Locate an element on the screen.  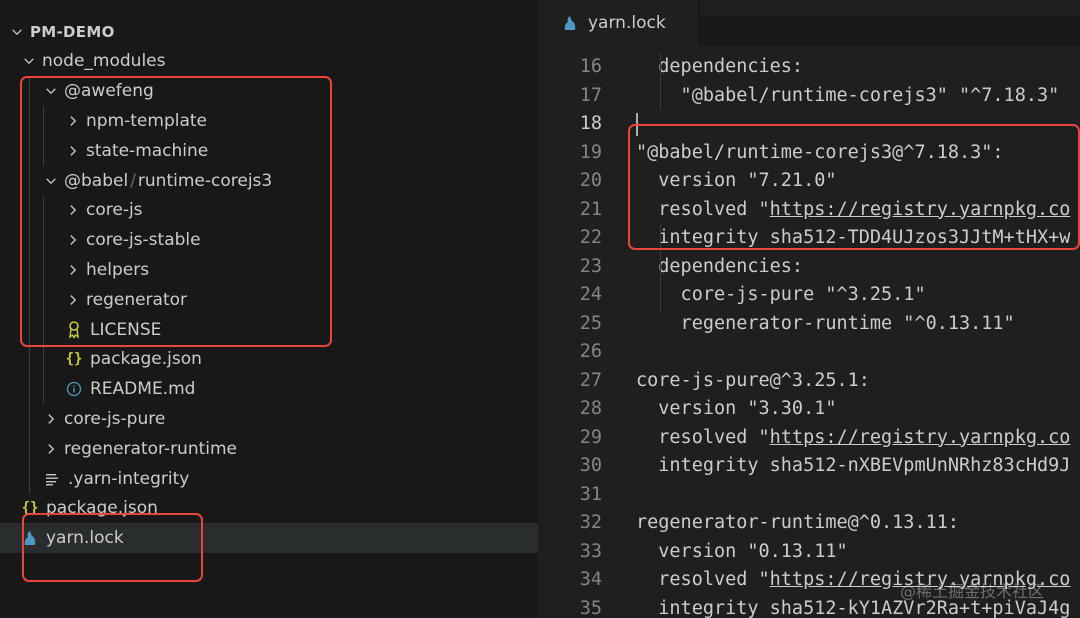
tree-item: regenerator is located at coordinates (269, 300).